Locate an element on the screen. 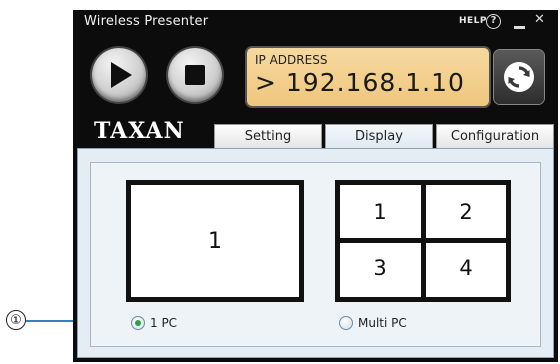 This screenshot has height=364, width=560. multi-pc-layout-preview: 1 2 3 4 is located at coordinates (423, 241).